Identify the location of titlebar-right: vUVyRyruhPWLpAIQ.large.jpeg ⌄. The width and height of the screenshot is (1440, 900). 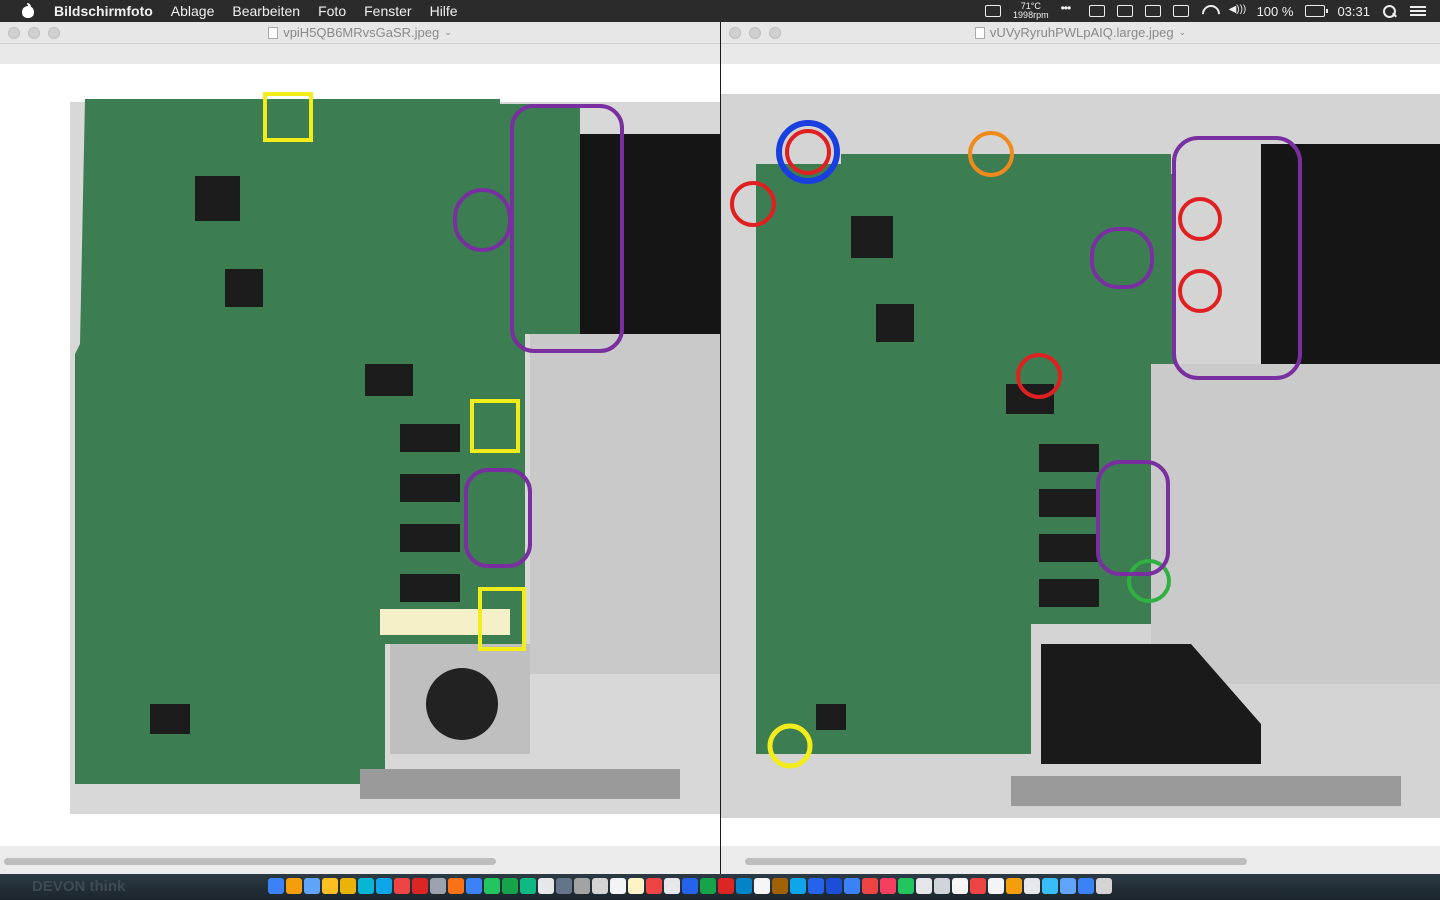
(1080, 33).